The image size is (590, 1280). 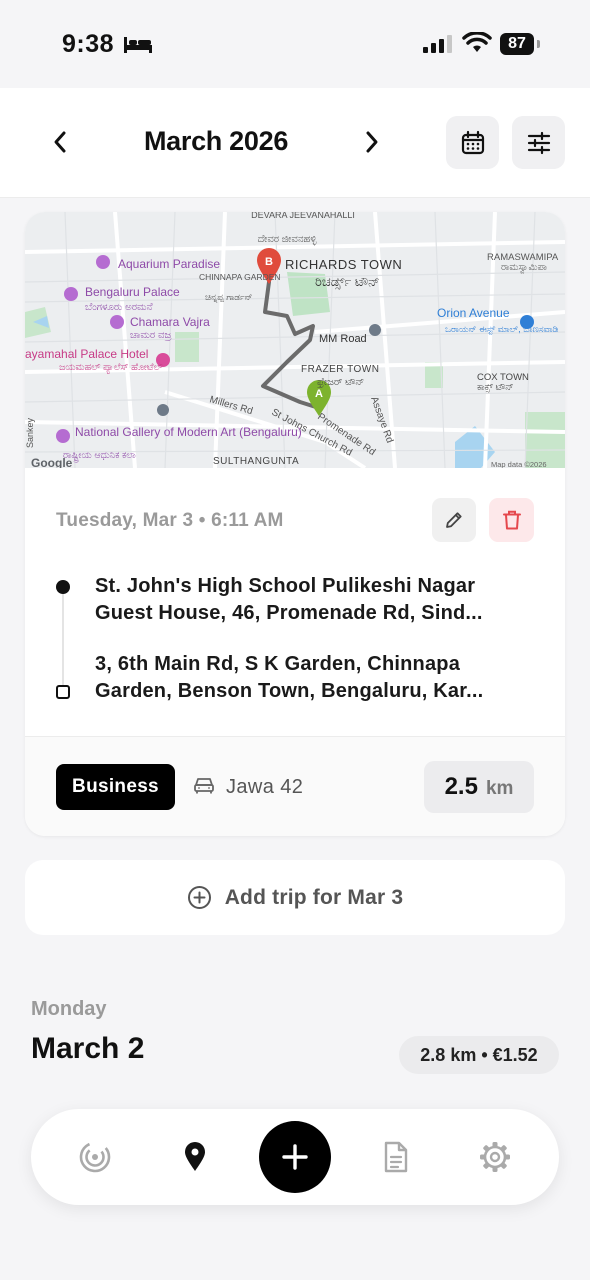 I want to click on map-pin-icon, so click(x=195, y=1156).